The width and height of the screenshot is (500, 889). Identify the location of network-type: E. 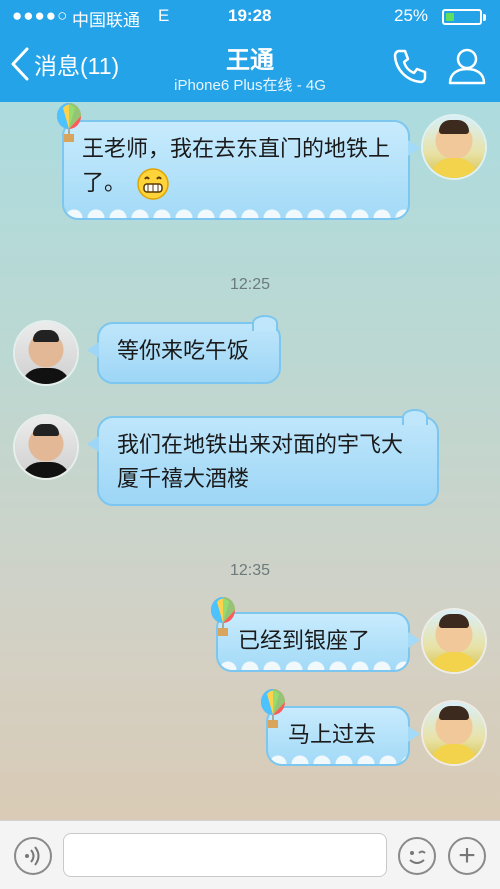
(164, 15).